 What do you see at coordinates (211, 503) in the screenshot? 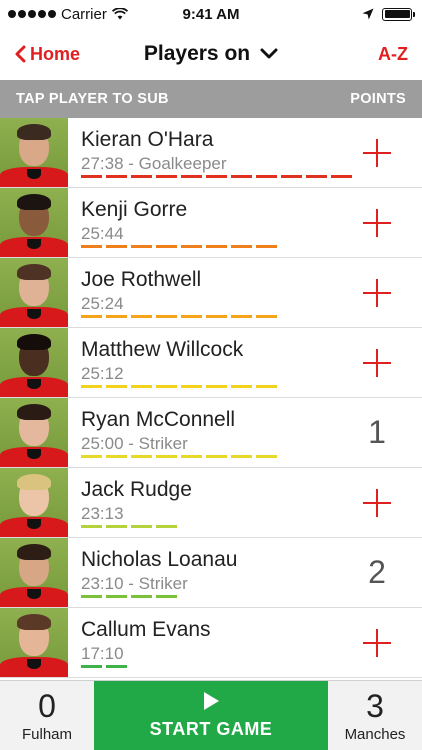
I see `player-row: Jack Rudge 23:13` at bounding box center [211, 503].